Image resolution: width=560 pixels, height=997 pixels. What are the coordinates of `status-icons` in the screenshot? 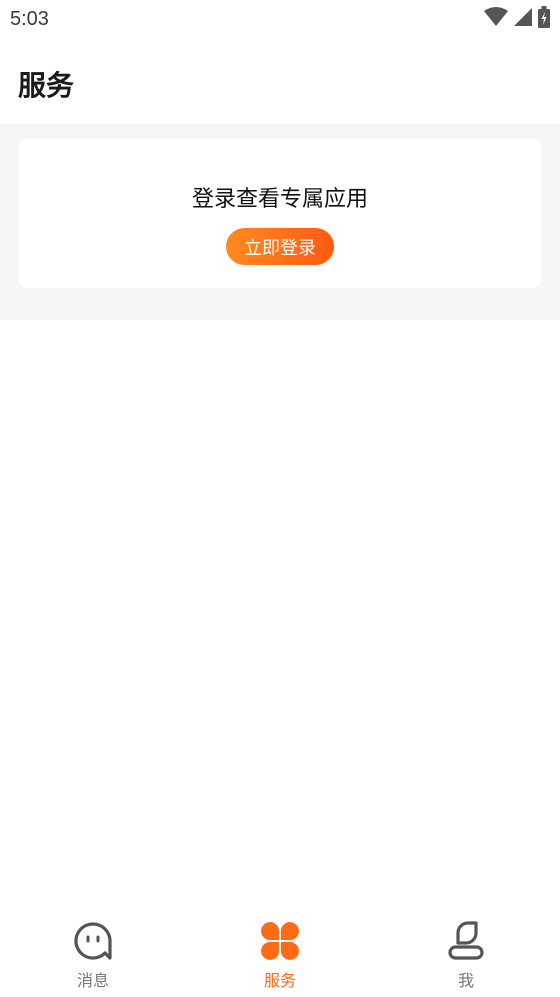 It's located at (517, 19).